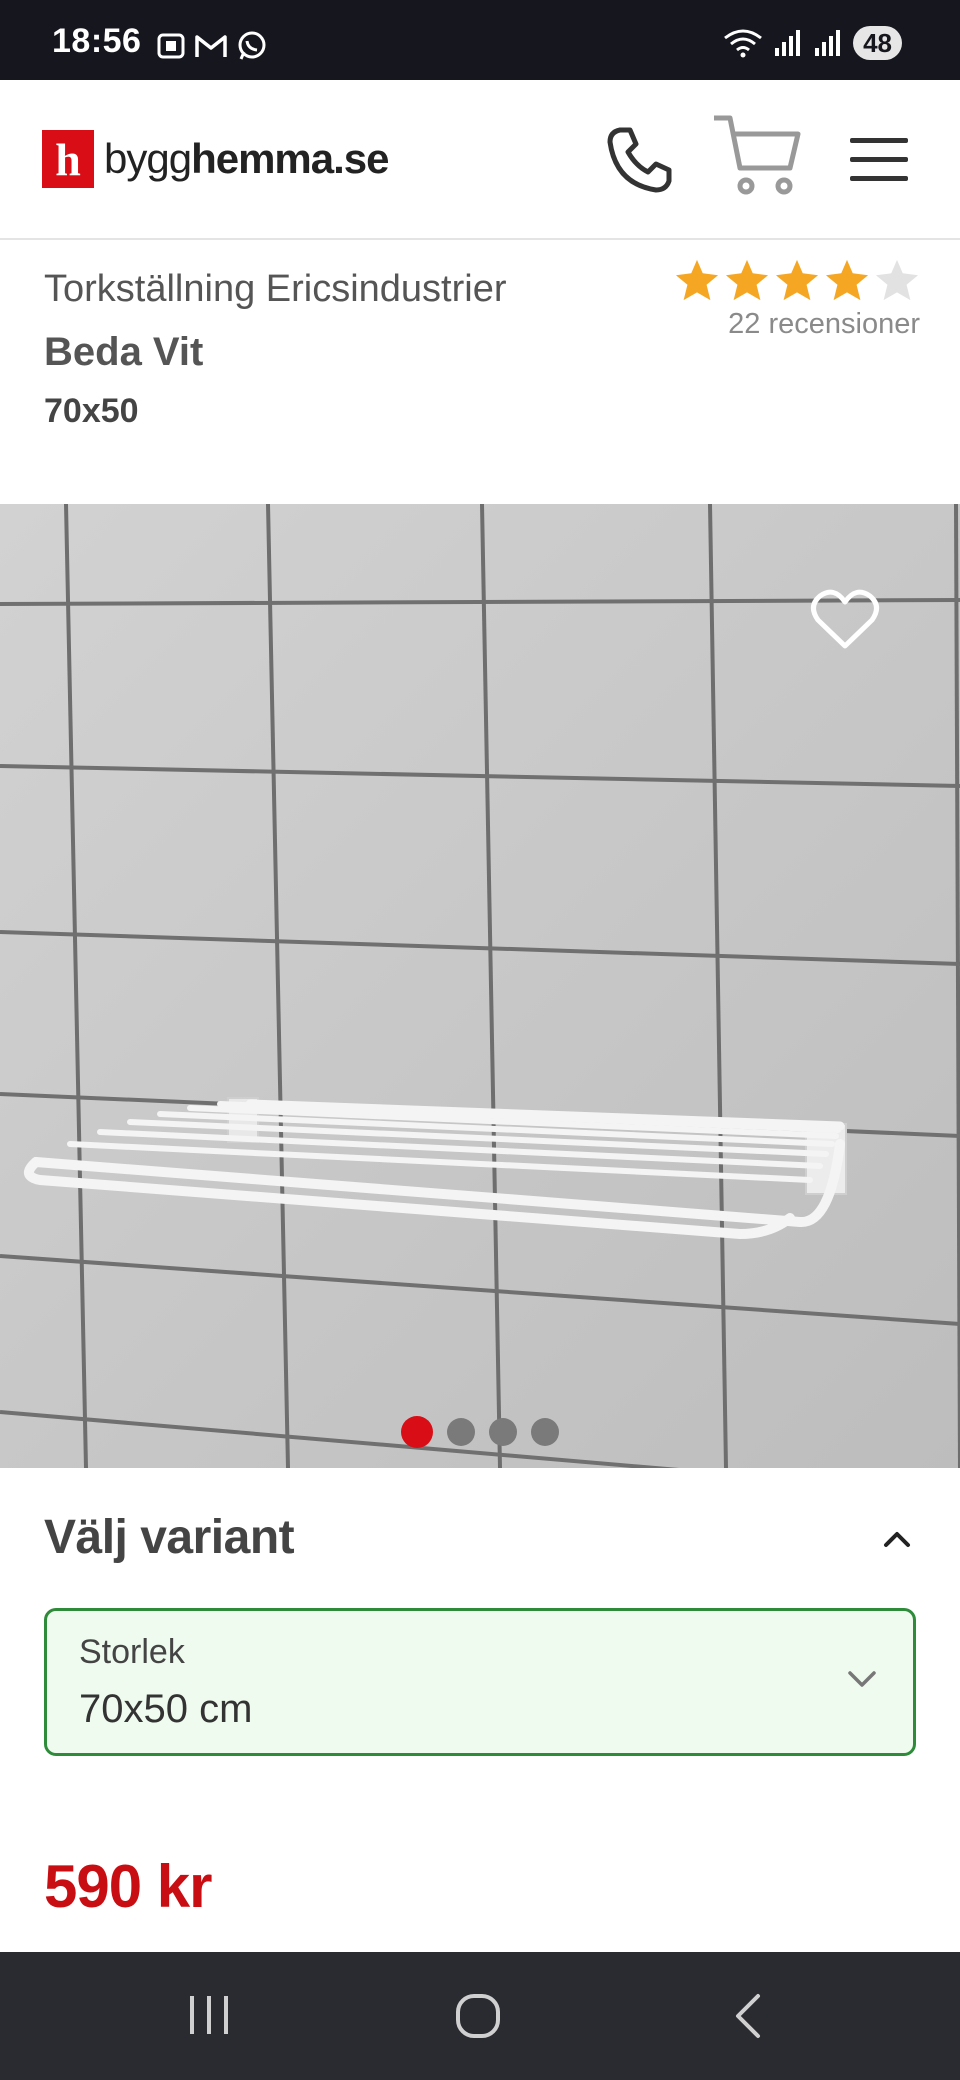 This screenshot has height=2080, width=960. Describe the element at coordinates (262, 158) in the screenshot. I see `logo-text-bold: hemma` at that location.